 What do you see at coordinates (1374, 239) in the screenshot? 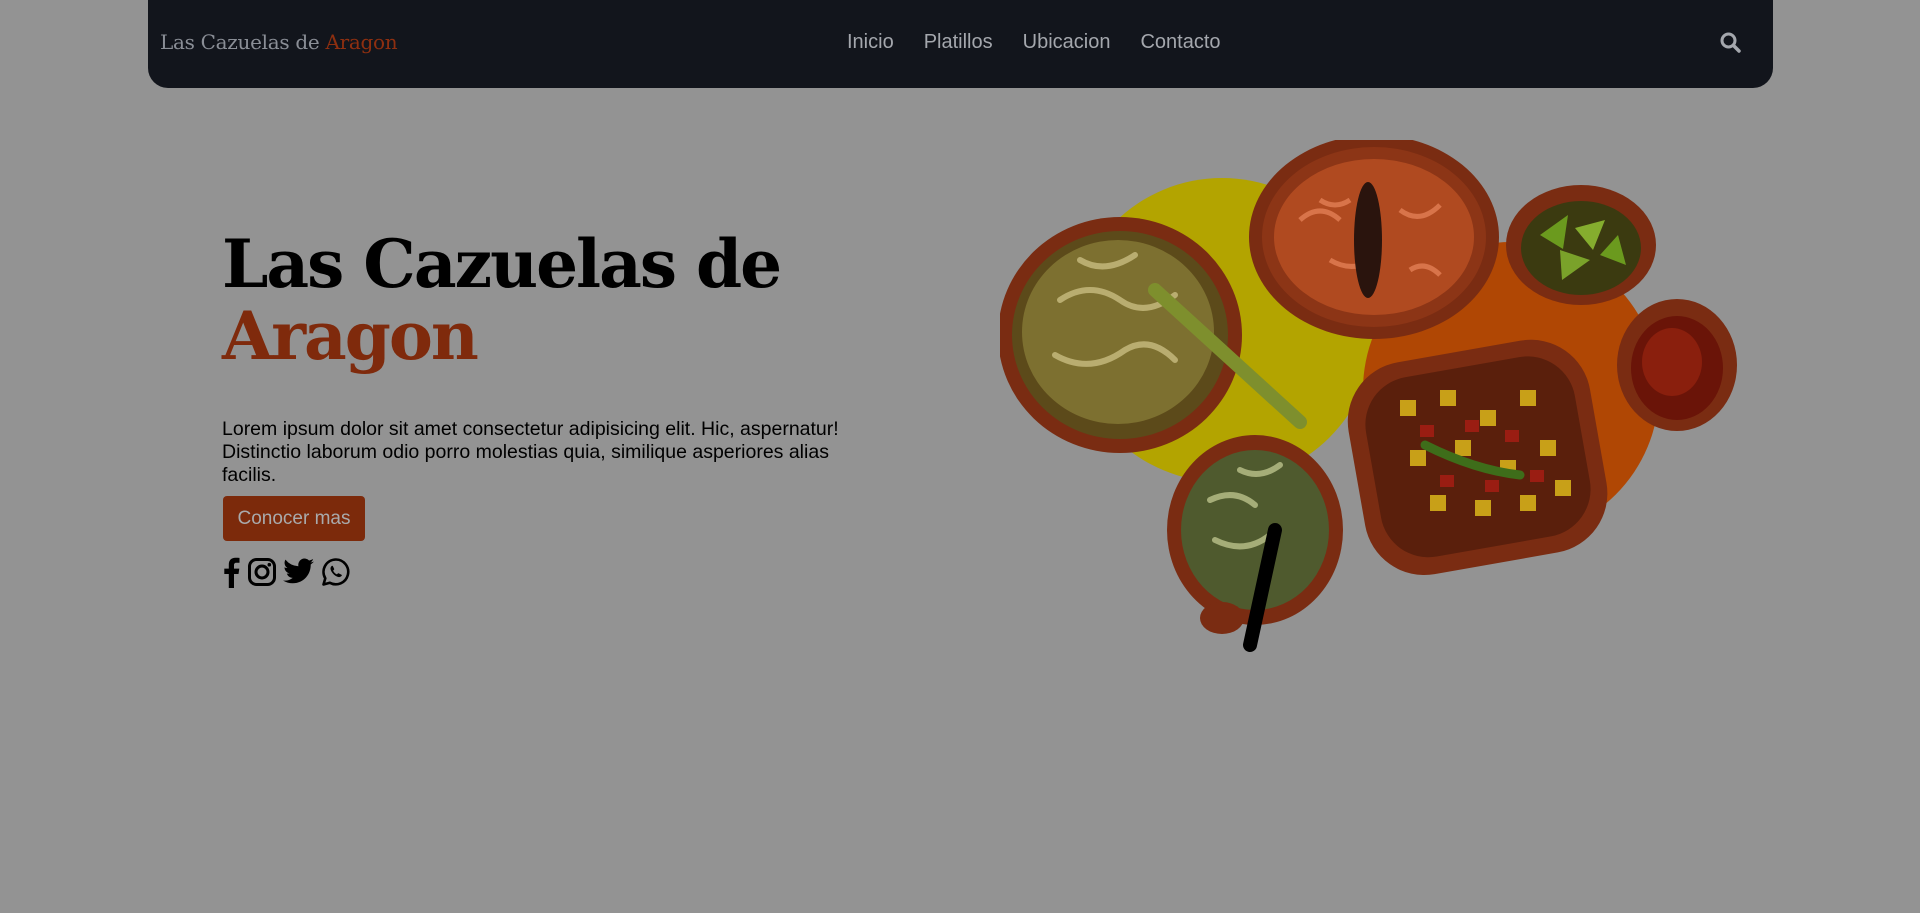
I see `arroz-rojo-pot` at bounding box center [1374, 239].